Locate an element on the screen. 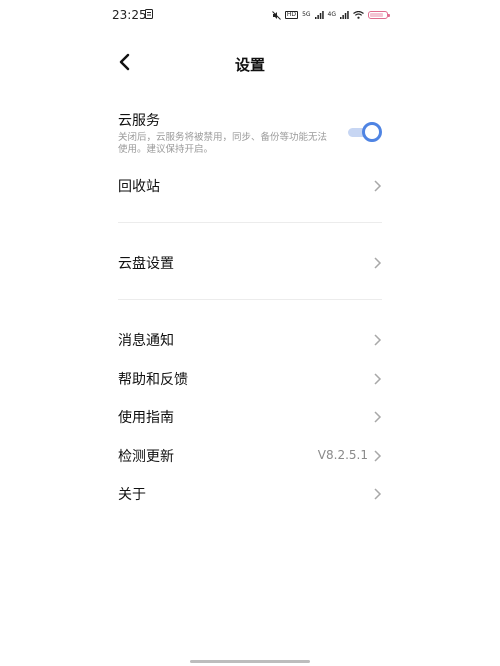 Image resolution: width=500 pixels, height=666 pixels. recycle-bin-label: 回收站 is located at coordinates (139, 187).